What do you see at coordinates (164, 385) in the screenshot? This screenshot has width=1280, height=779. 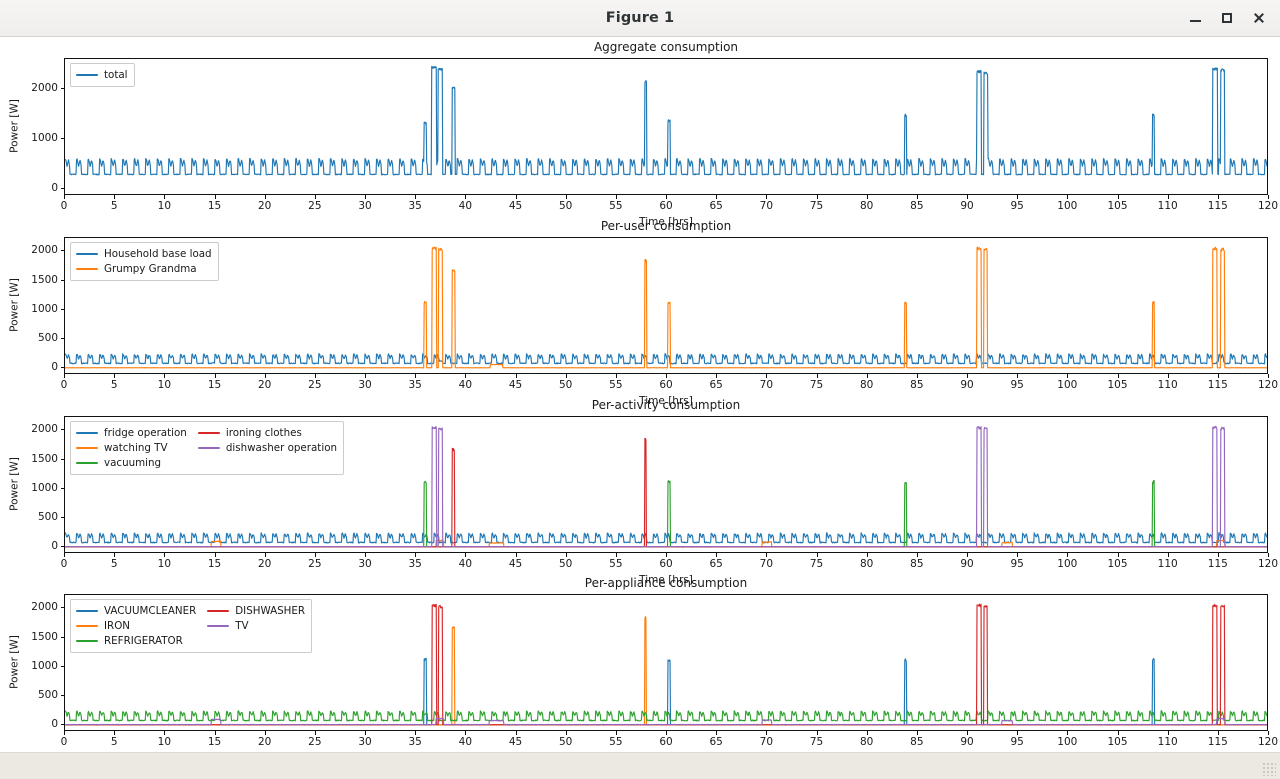 I see `x-tick-label: 10` at bounding box center [164, 385].